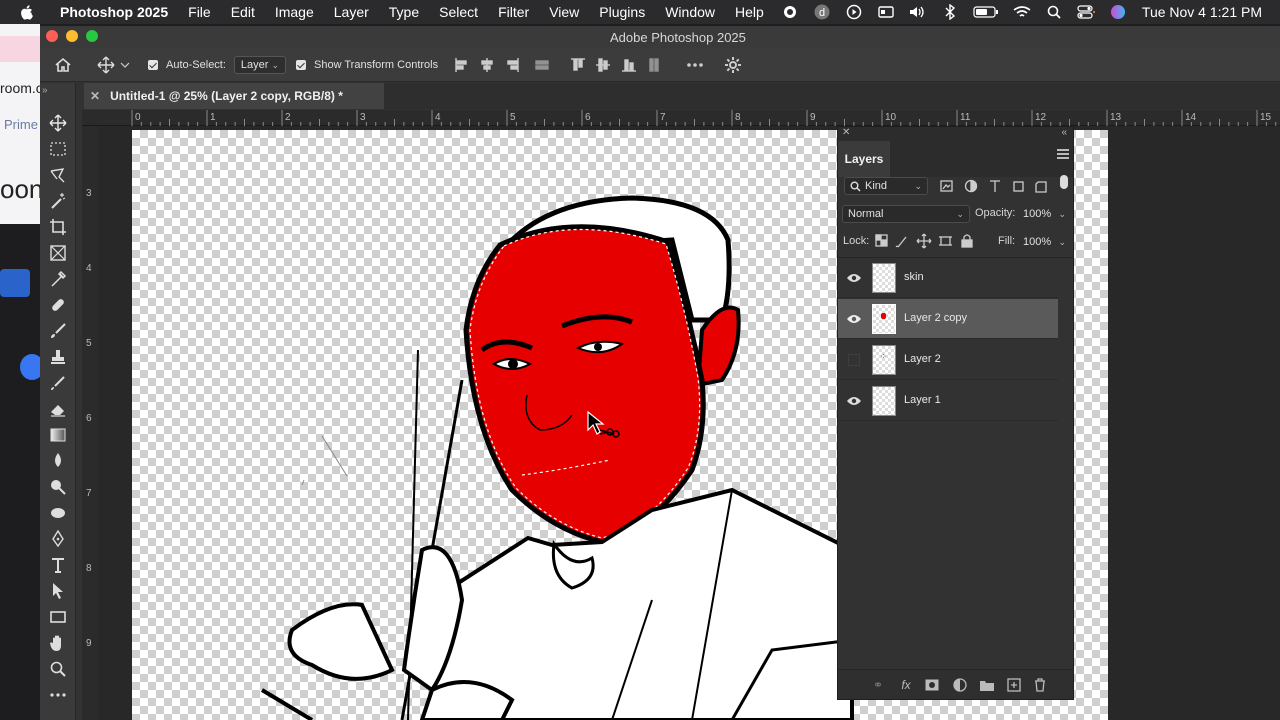 Image resolution: width=1280 pixels, height=720 pixels. What do you see at coordinates (960, 685) in the screenshot?
I see `adjustment-layer-icon` at bounding box center [960, 685].